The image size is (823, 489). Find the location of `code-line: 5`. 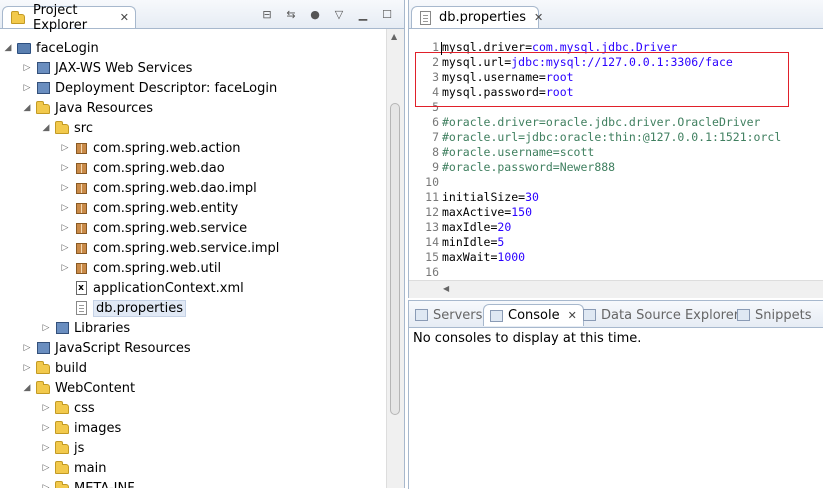

code-line: 5 is located at coordinates (616, 107).